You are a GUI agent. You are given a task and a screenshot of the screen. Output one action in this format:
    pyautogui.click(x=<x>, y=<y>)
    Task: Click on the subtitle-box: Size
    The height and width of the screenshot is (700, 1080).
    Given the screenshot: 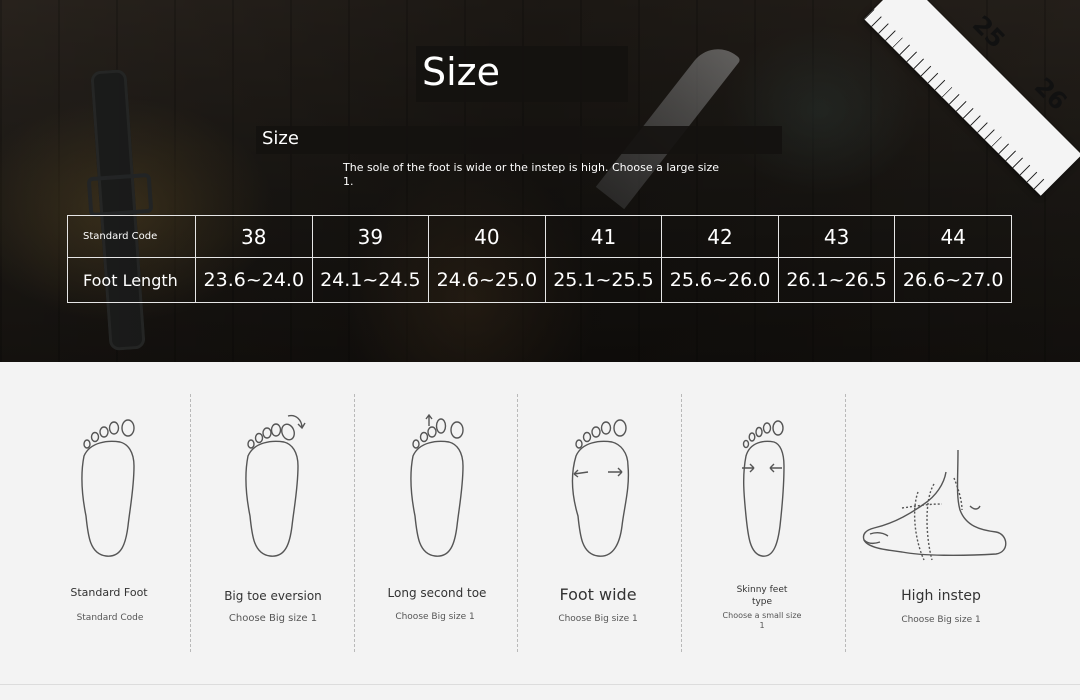 What is the action you would take?
    pyautogui.click(x=519, y=140)
    